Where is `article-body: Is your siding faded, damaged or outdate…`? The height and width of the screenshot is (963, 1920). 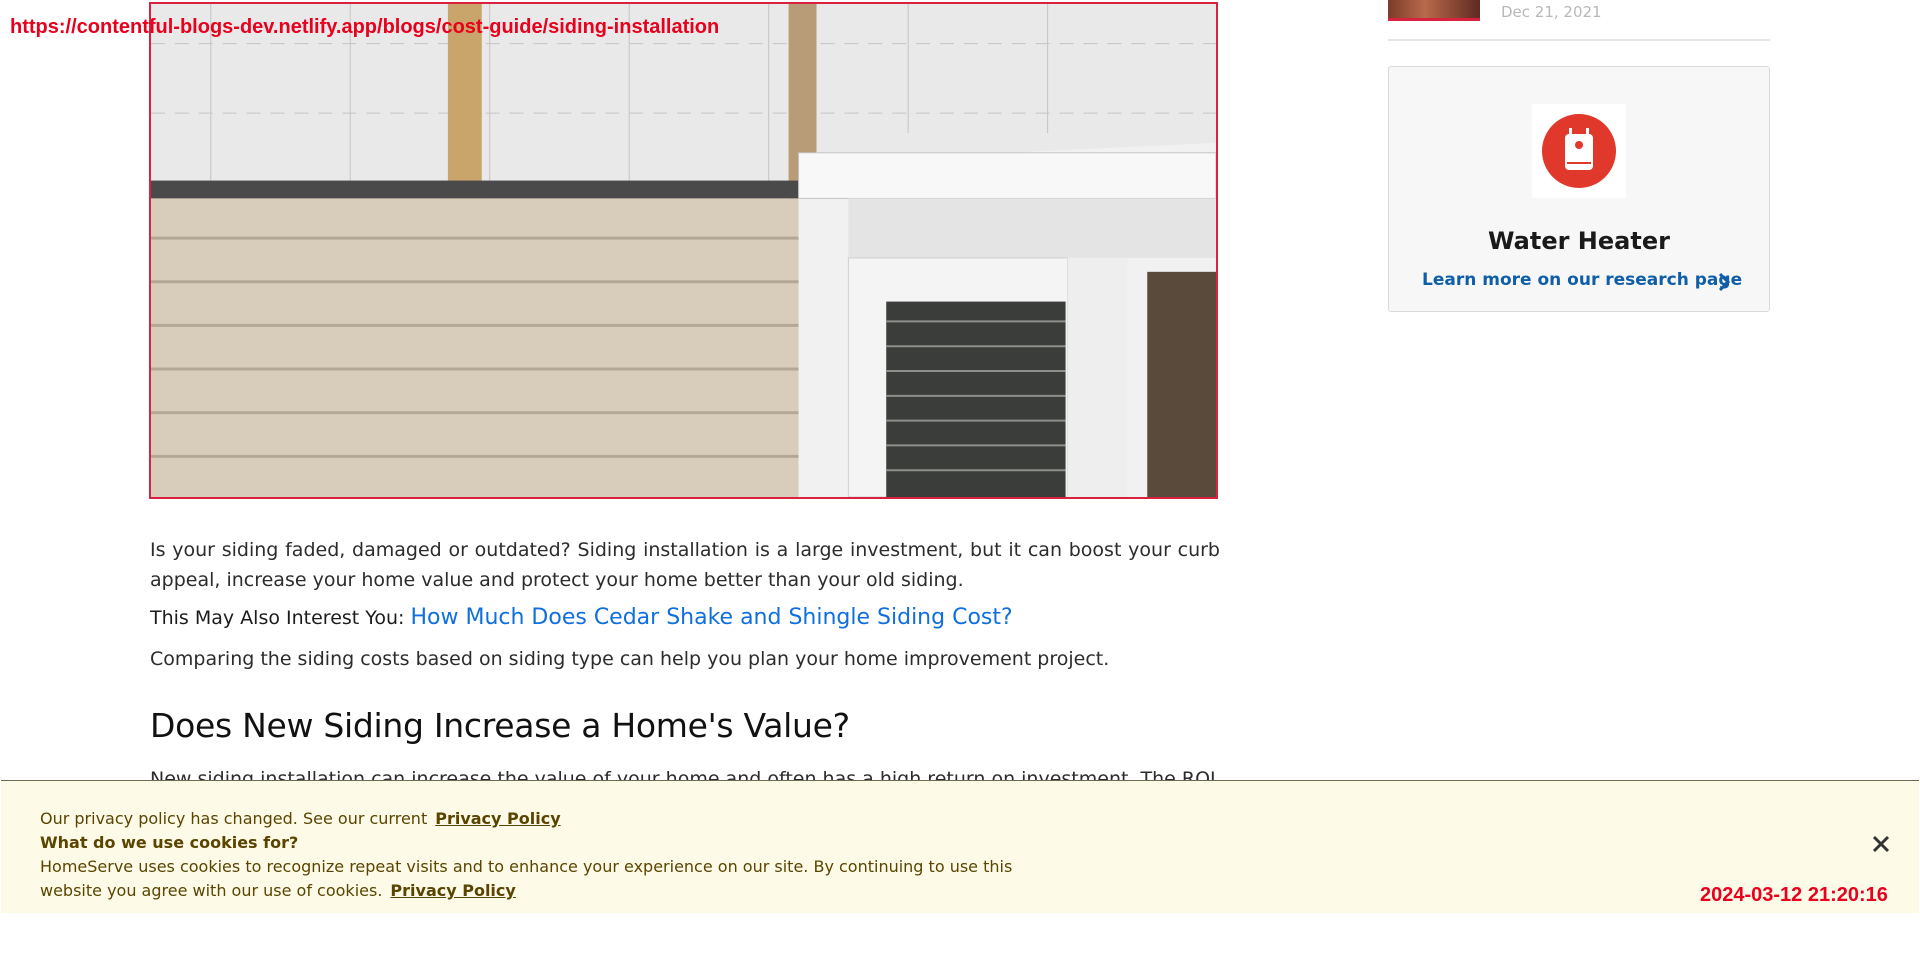 article-body: Is your siding faded, damaged or outdate… is located at coordinates (685, 640).